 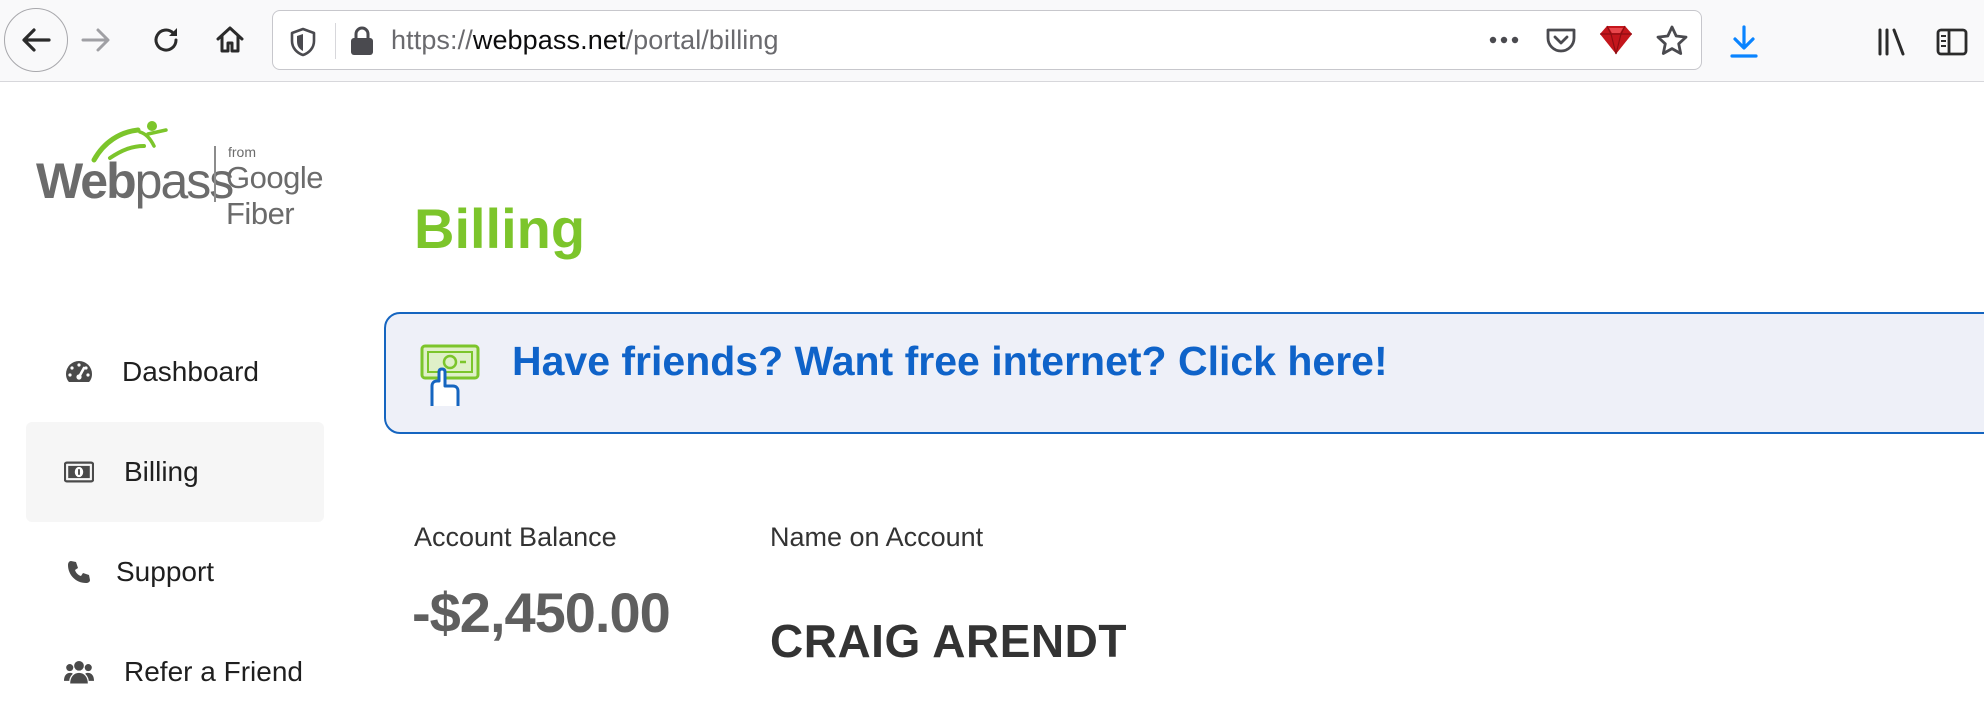 What do you see at coordinates (702, 40) in the screenshot?
I see `url-path: /portal/billing` at bounding box center [702, 40].